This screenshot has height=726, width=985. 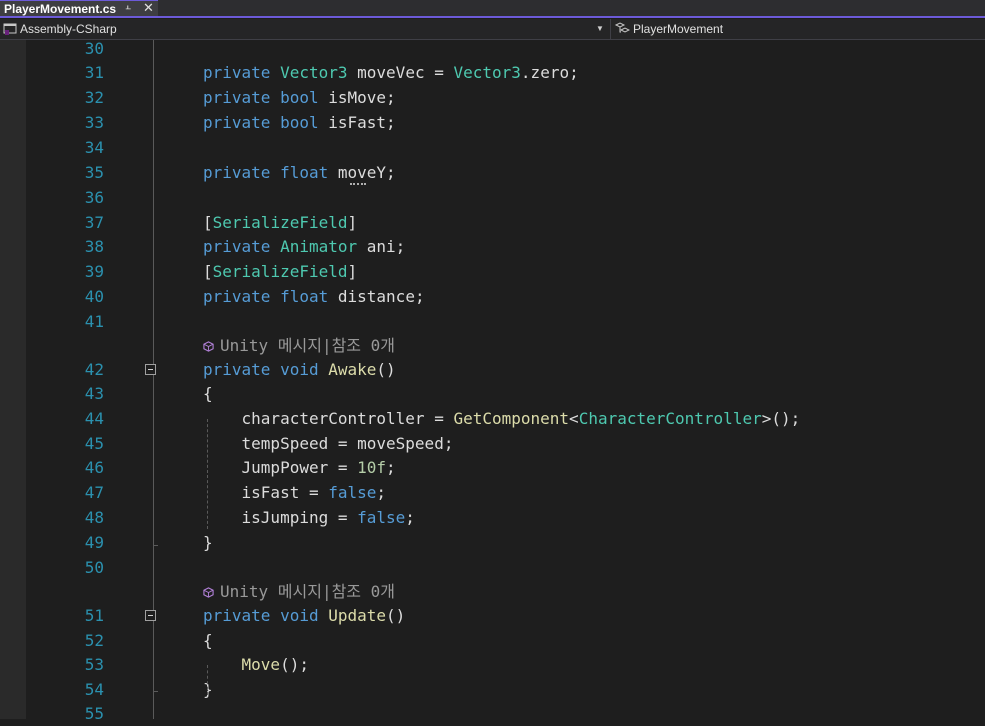 What do you see at coordinates (549, 72) in the screenshot?
I see `code-token: .zero;` at bounding box center [549, 72].